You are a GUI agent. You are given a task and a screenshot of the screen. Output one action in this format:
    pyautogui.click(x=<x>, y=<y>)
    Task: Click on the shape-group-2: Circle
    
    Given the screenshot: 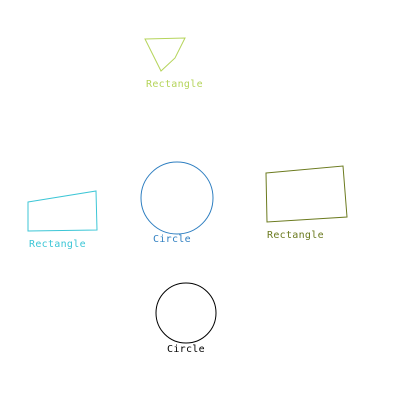 What is the action you would take?
    pyautogui.click(x=177, y=203)
    